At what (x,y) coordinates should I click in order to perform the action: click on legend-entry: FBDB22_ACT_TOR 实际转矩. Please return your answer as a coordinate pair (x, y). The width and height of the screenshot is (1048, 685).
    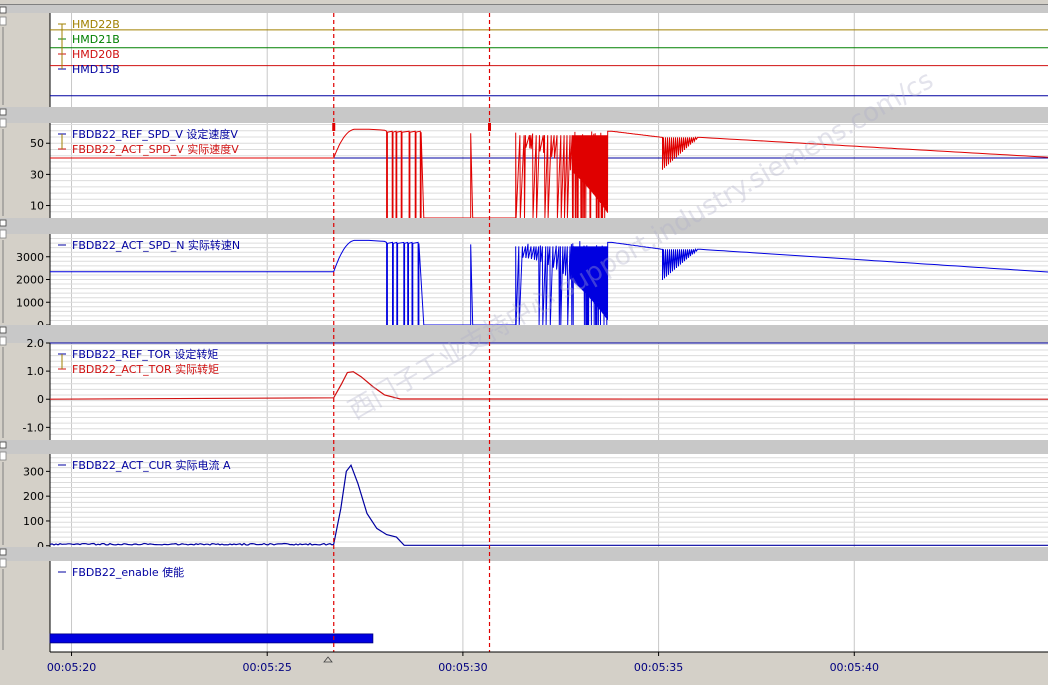
    Looking at the image, I should click on (145, 369).